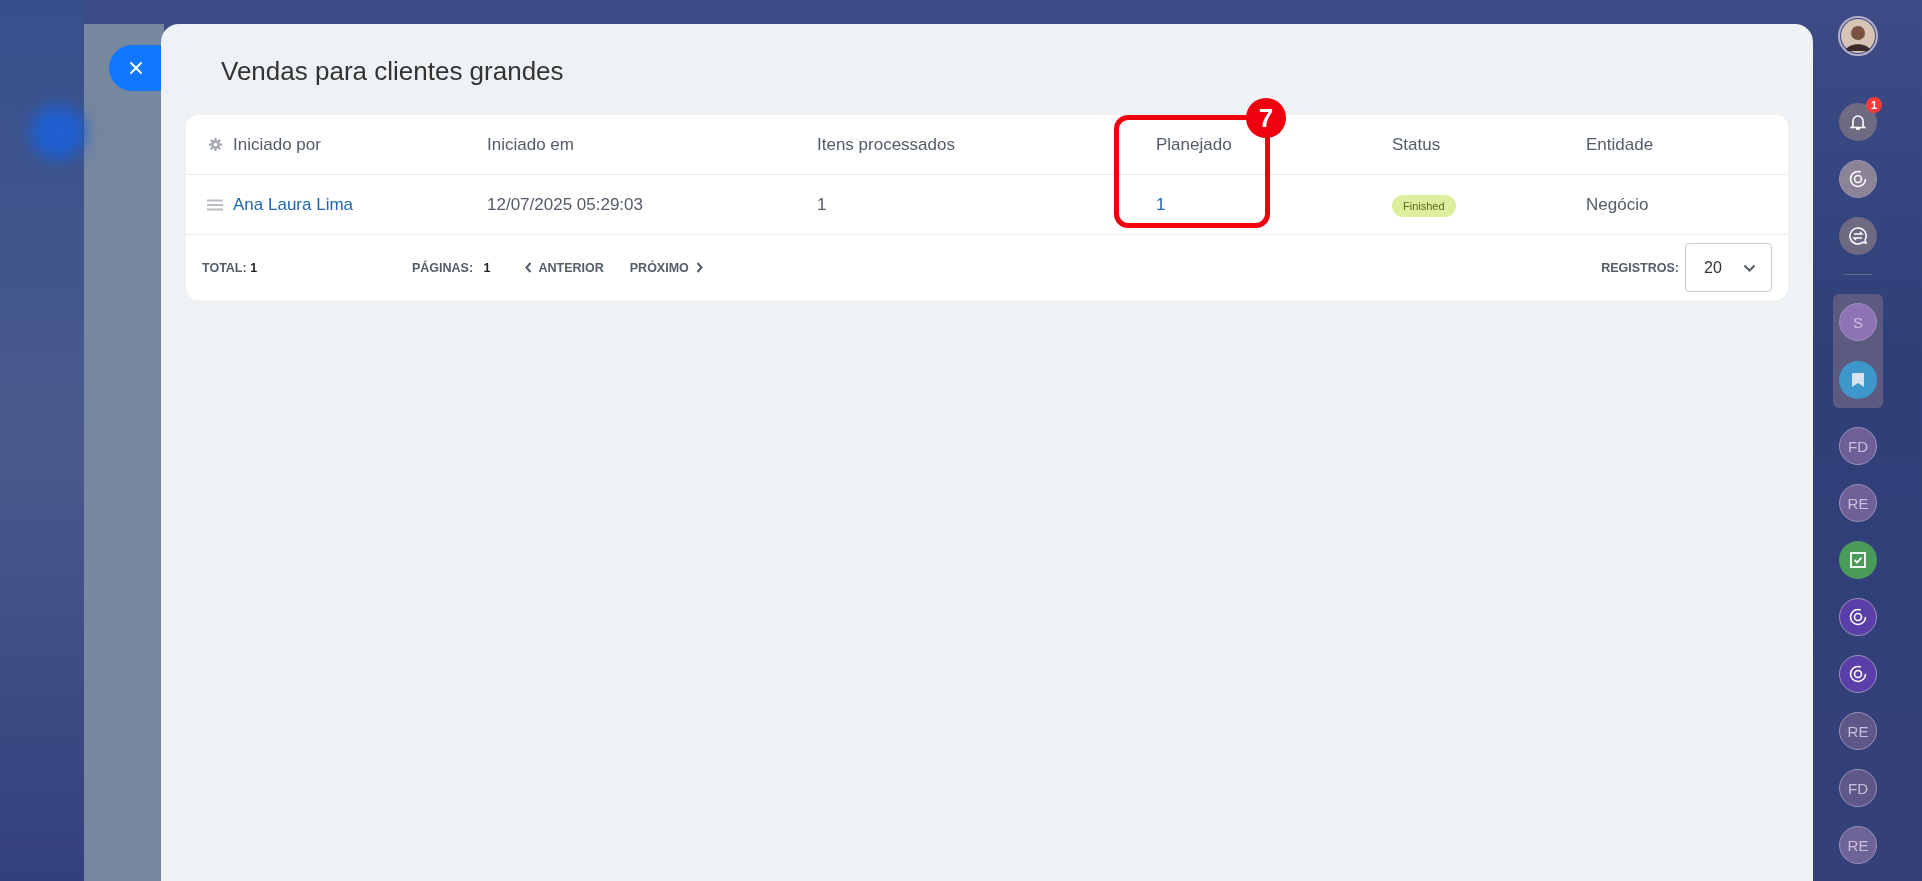 Image resolution: width=1922 pixels, height=881 pixels. What do you see at coordinates (136, 68) in the screenshot?
I see `close-icon` at bounding box center [136, 68].